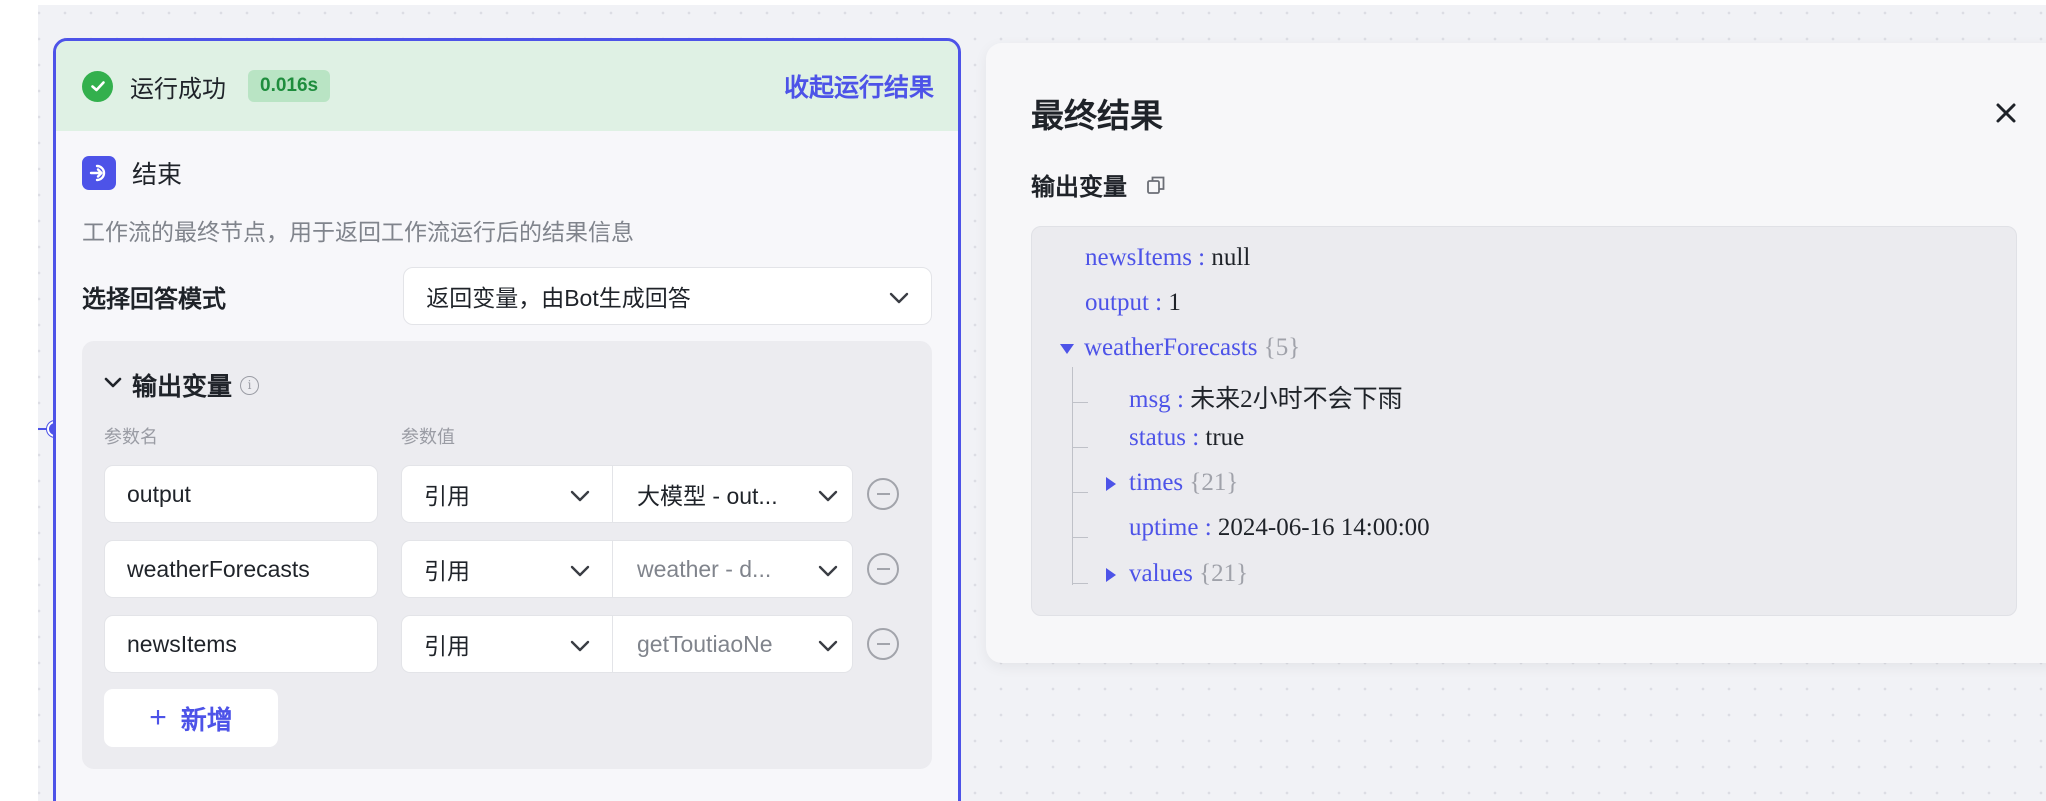  I want to click on param-name-input: weatherForecasts, so click(241, 569).